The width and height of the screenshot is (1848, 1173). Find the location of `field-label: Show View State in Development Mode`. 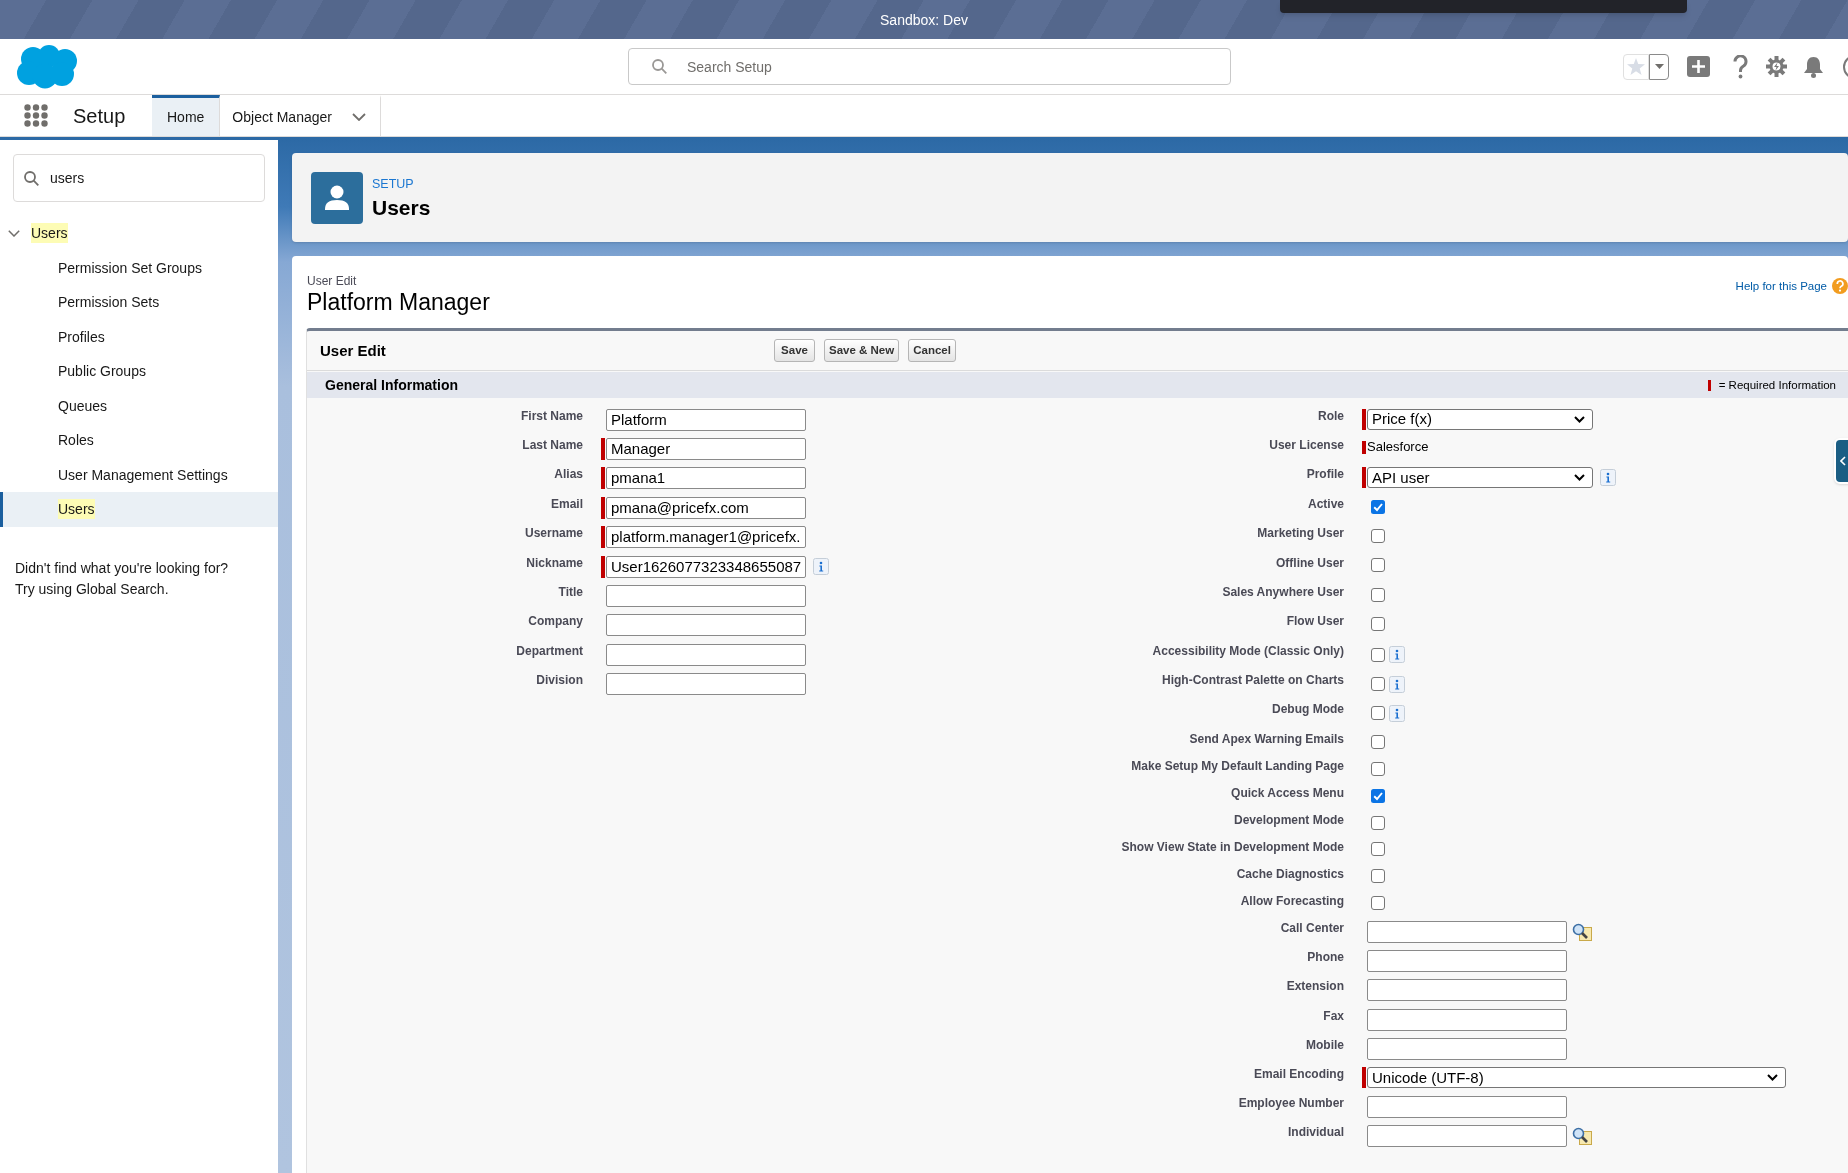

field-label: Show View State in Development Mode is located at coordinates (1232, 846).